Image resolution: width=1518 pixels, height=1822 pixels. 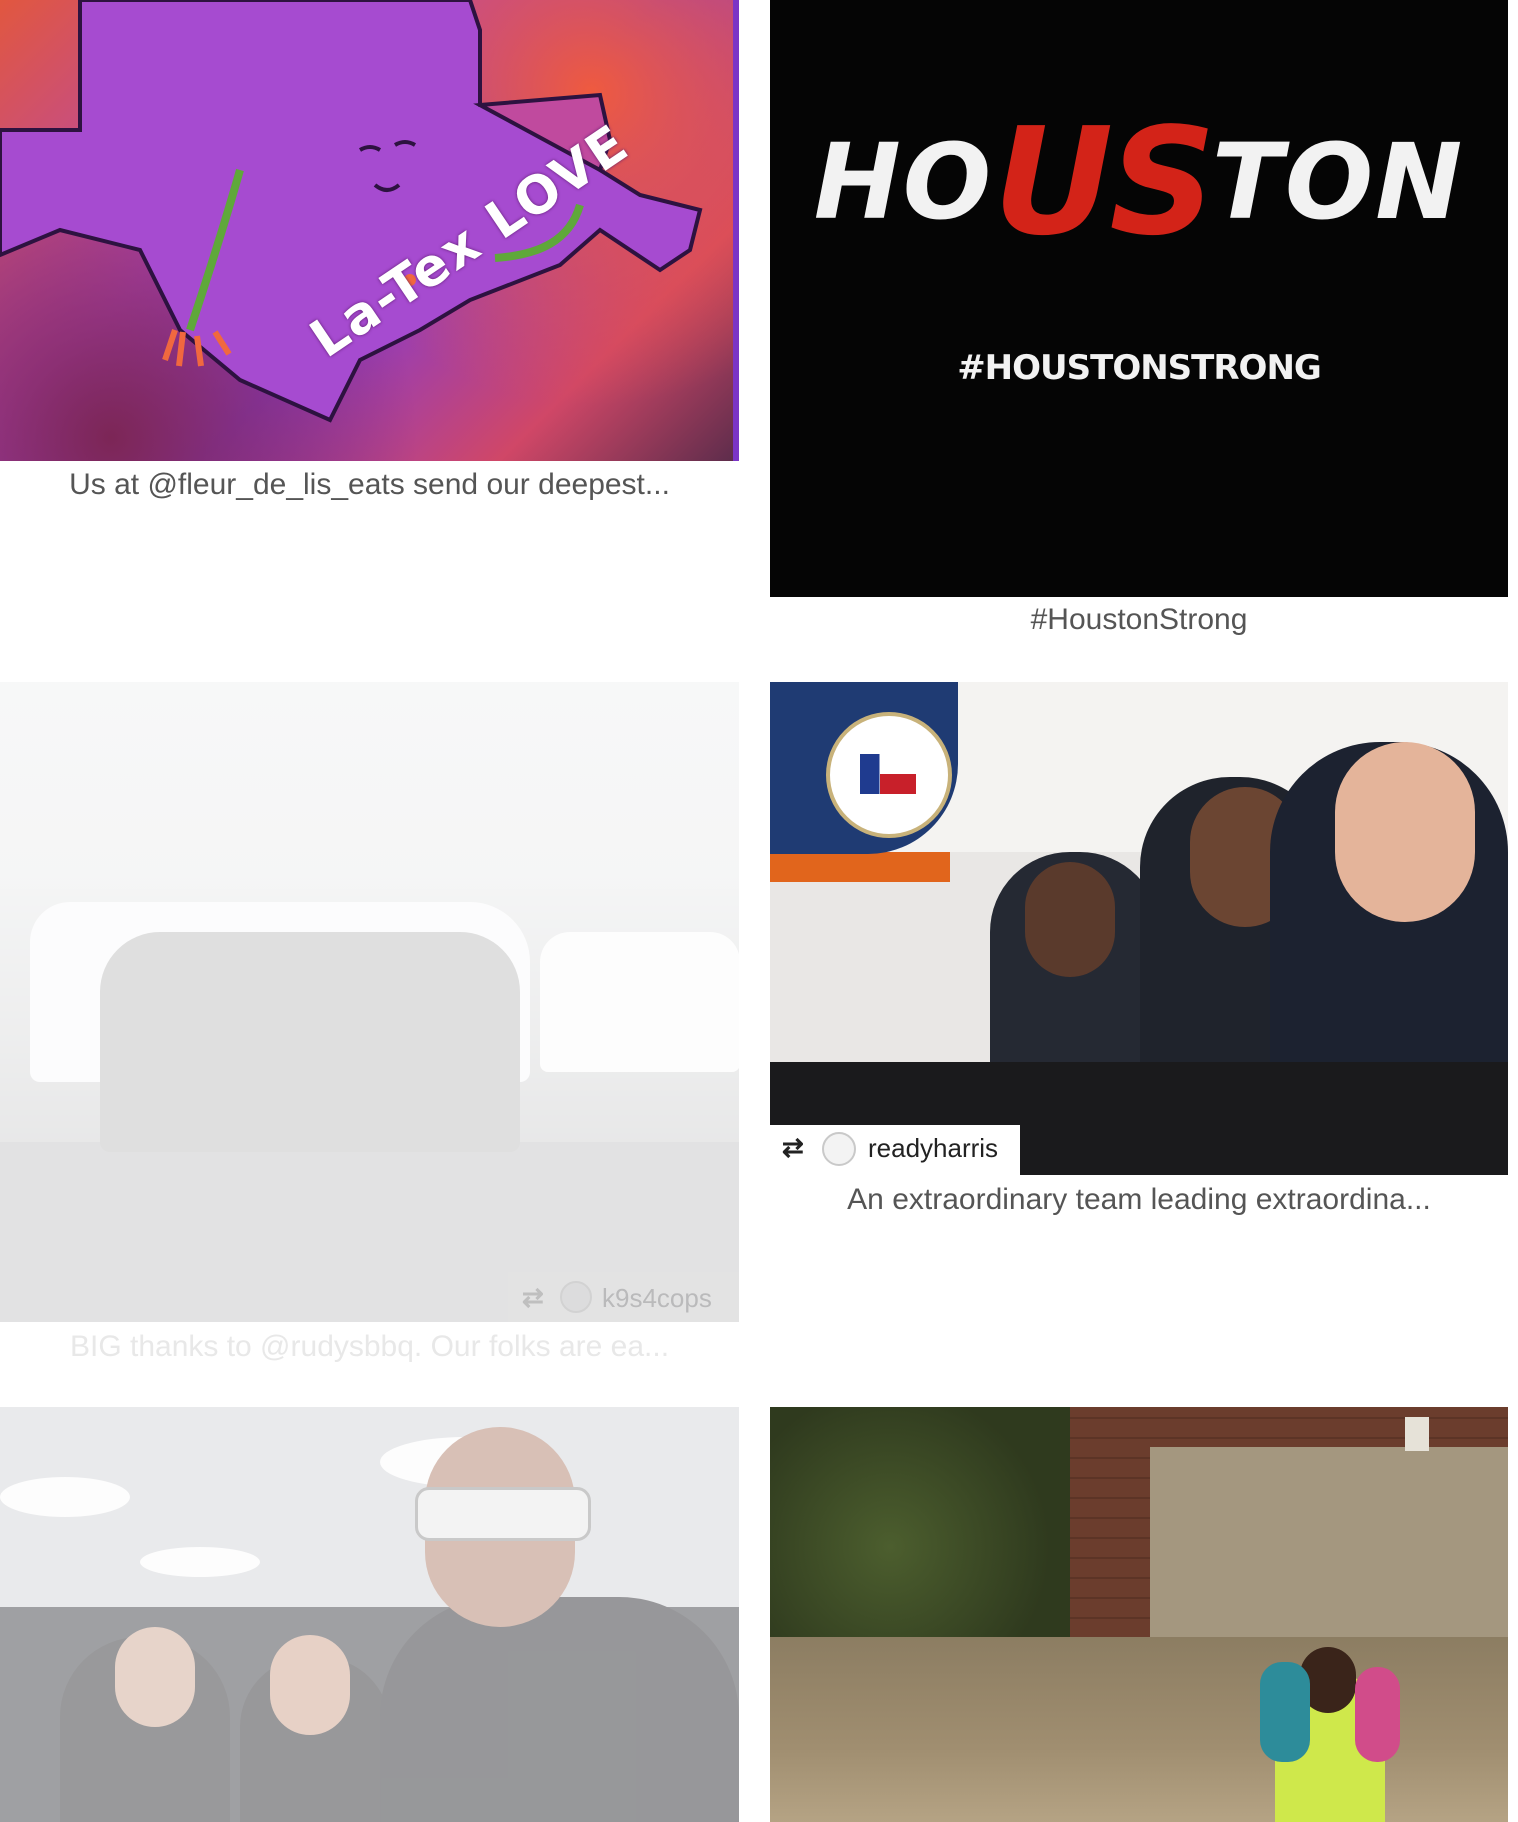 I want to click on repost-username: readyharris, so click(x=933, y=1148).